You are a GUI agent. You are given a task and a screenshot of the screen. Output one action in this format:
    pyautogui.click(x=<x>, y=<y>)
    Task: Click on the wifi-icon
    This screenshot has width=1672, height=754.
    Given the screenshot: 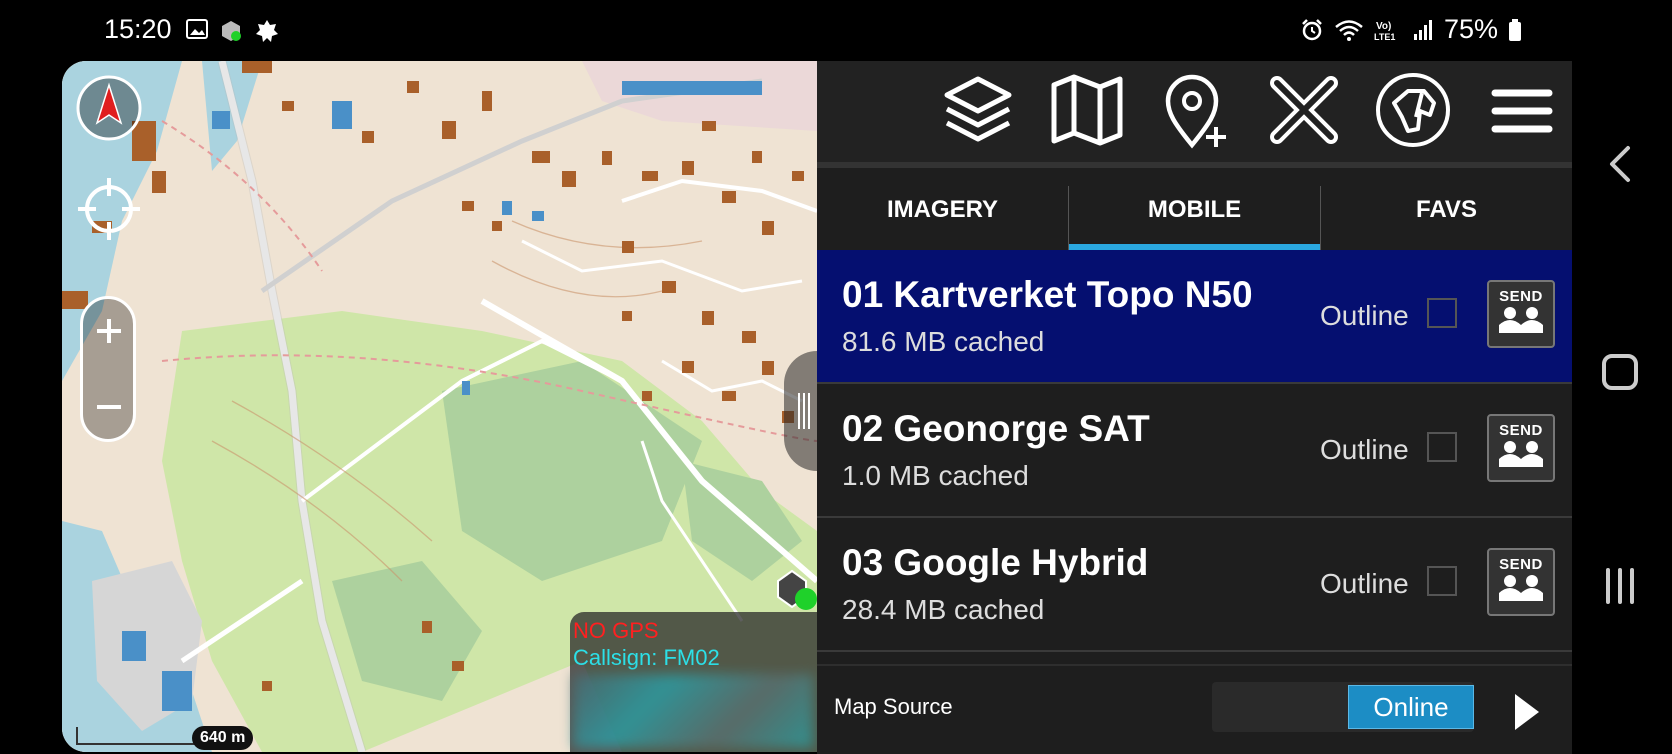 What is the action you would take?
    pyautogui.click(x=1349, y=30)
    